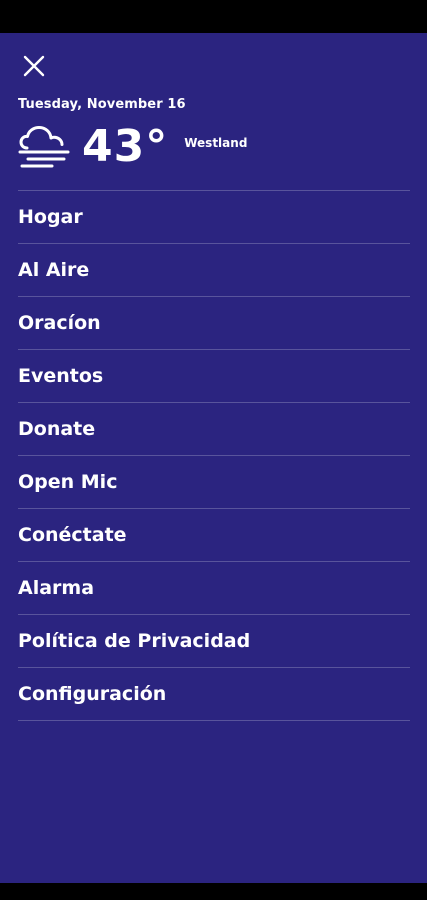 The image size is (427, 900). Describe the element at coordinates (214, 588) in the screenshot. I see `menu-item-alarma: Alarma` at that location.